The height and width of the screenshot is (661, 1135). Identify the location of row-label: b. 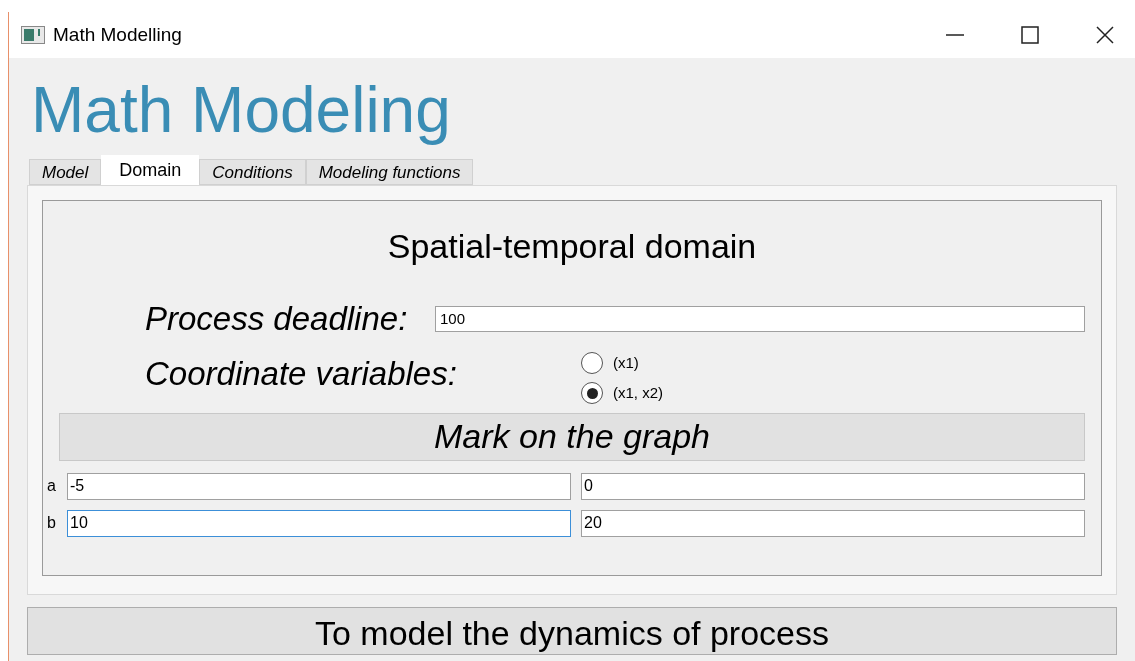
(52, 523).